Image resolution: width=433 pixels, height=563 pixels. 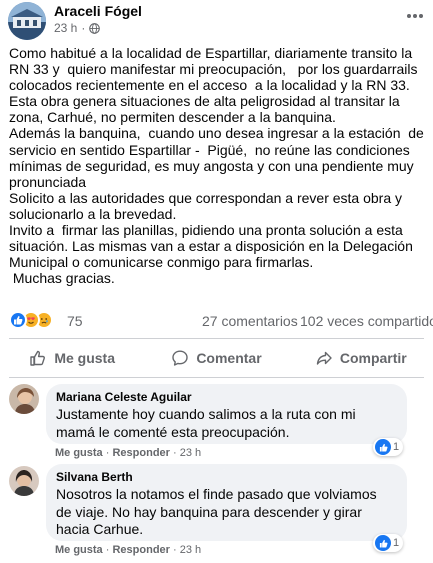 What do you see at coordinates (27, 21) in the screenshot?
I see `author-avatar` at bounding box center [27, 21].